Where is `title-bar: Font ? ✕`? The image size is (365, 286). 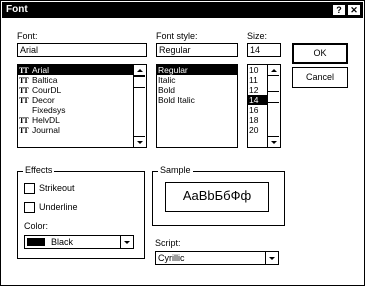
title-bar: Font ? ✕ is located at coordinates (182, 10).